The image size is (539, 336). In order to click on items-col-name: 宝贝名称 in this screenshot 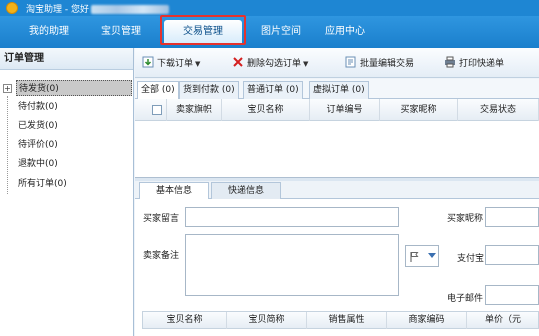, I will do `click(185, 320)`.